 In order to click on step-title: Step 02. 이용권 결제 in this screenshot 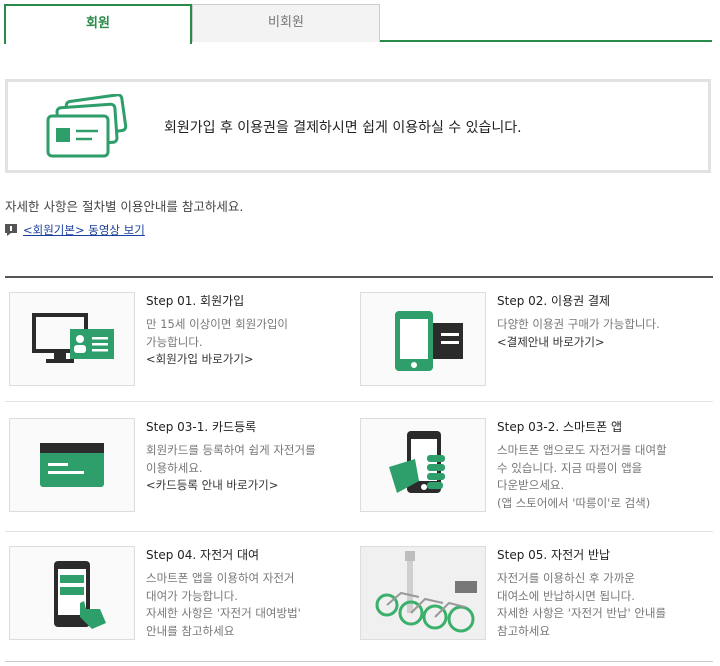, I will do `click(554, 301)`.